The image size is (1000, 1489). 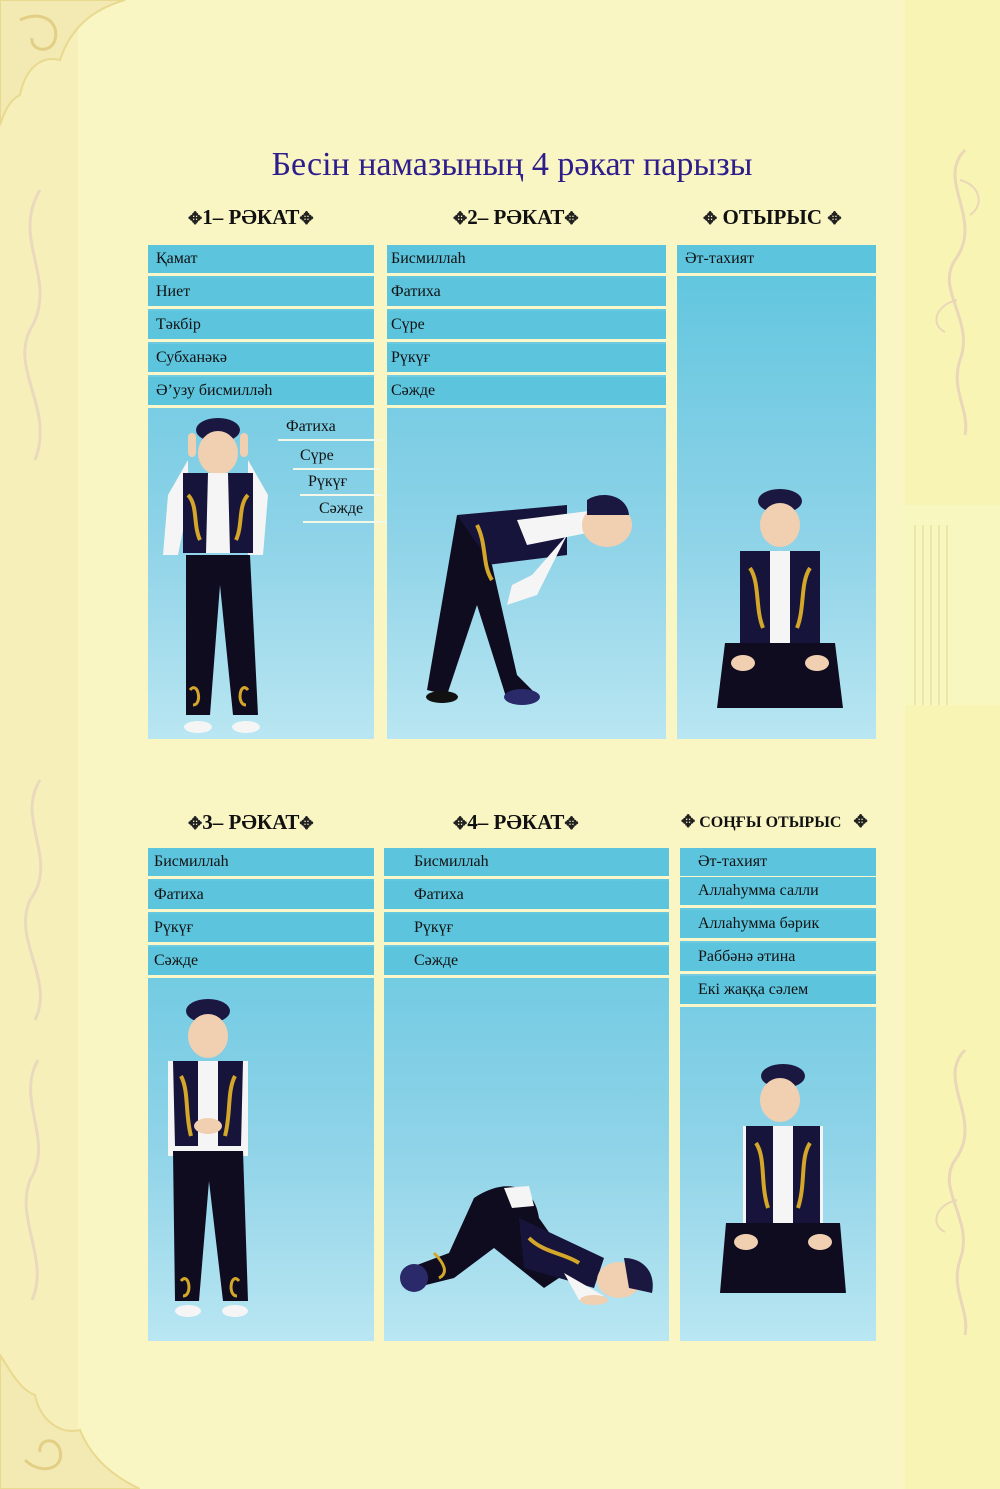 I want to click on step-fatiha-4: Фатиха, so click(x=526, y=896).